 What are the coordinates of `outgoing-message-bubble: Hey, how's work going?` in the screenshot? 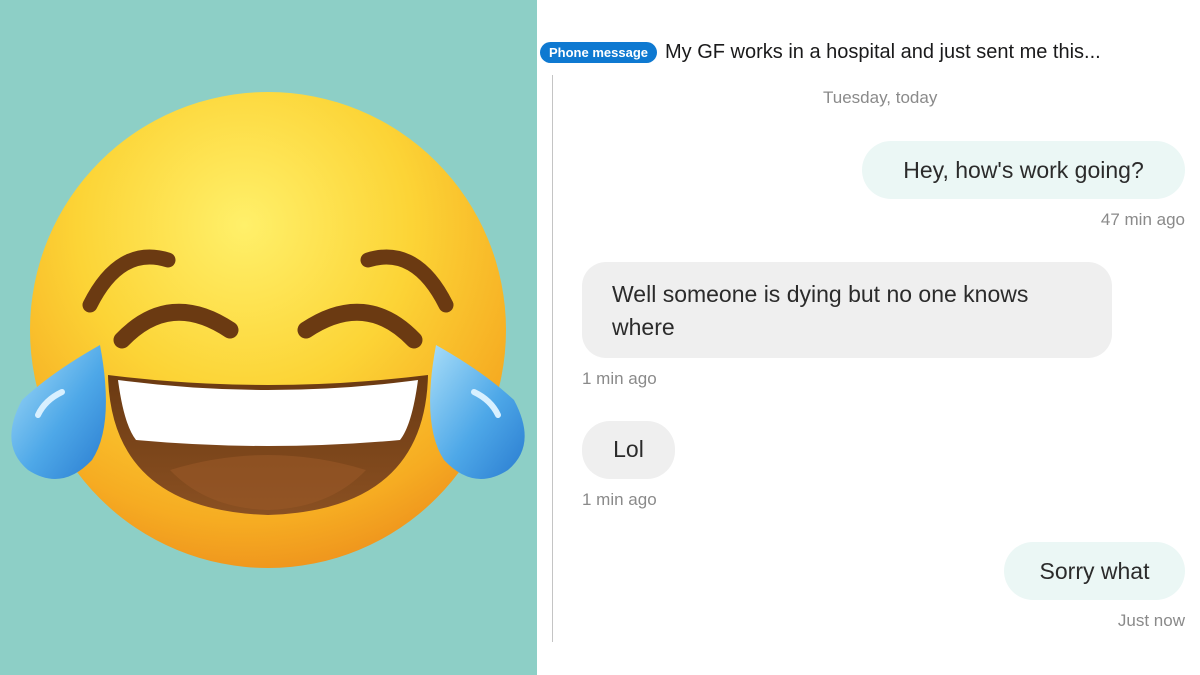 It's located at (1023, 170).